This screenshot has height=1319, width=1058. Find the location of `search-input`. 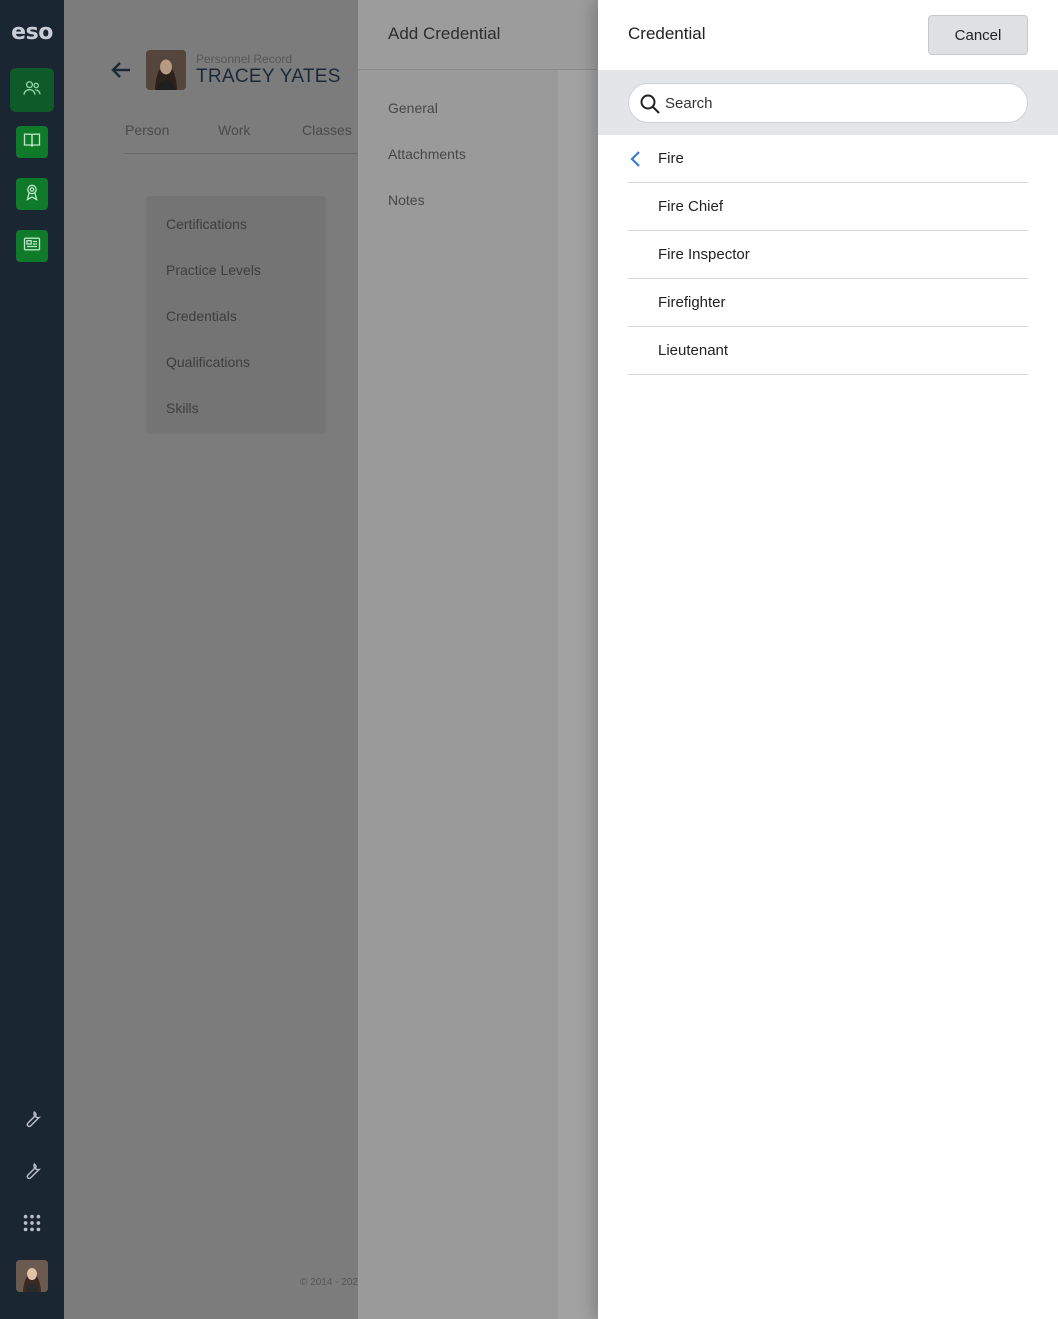

search-input is located at coordinates (840, 103).